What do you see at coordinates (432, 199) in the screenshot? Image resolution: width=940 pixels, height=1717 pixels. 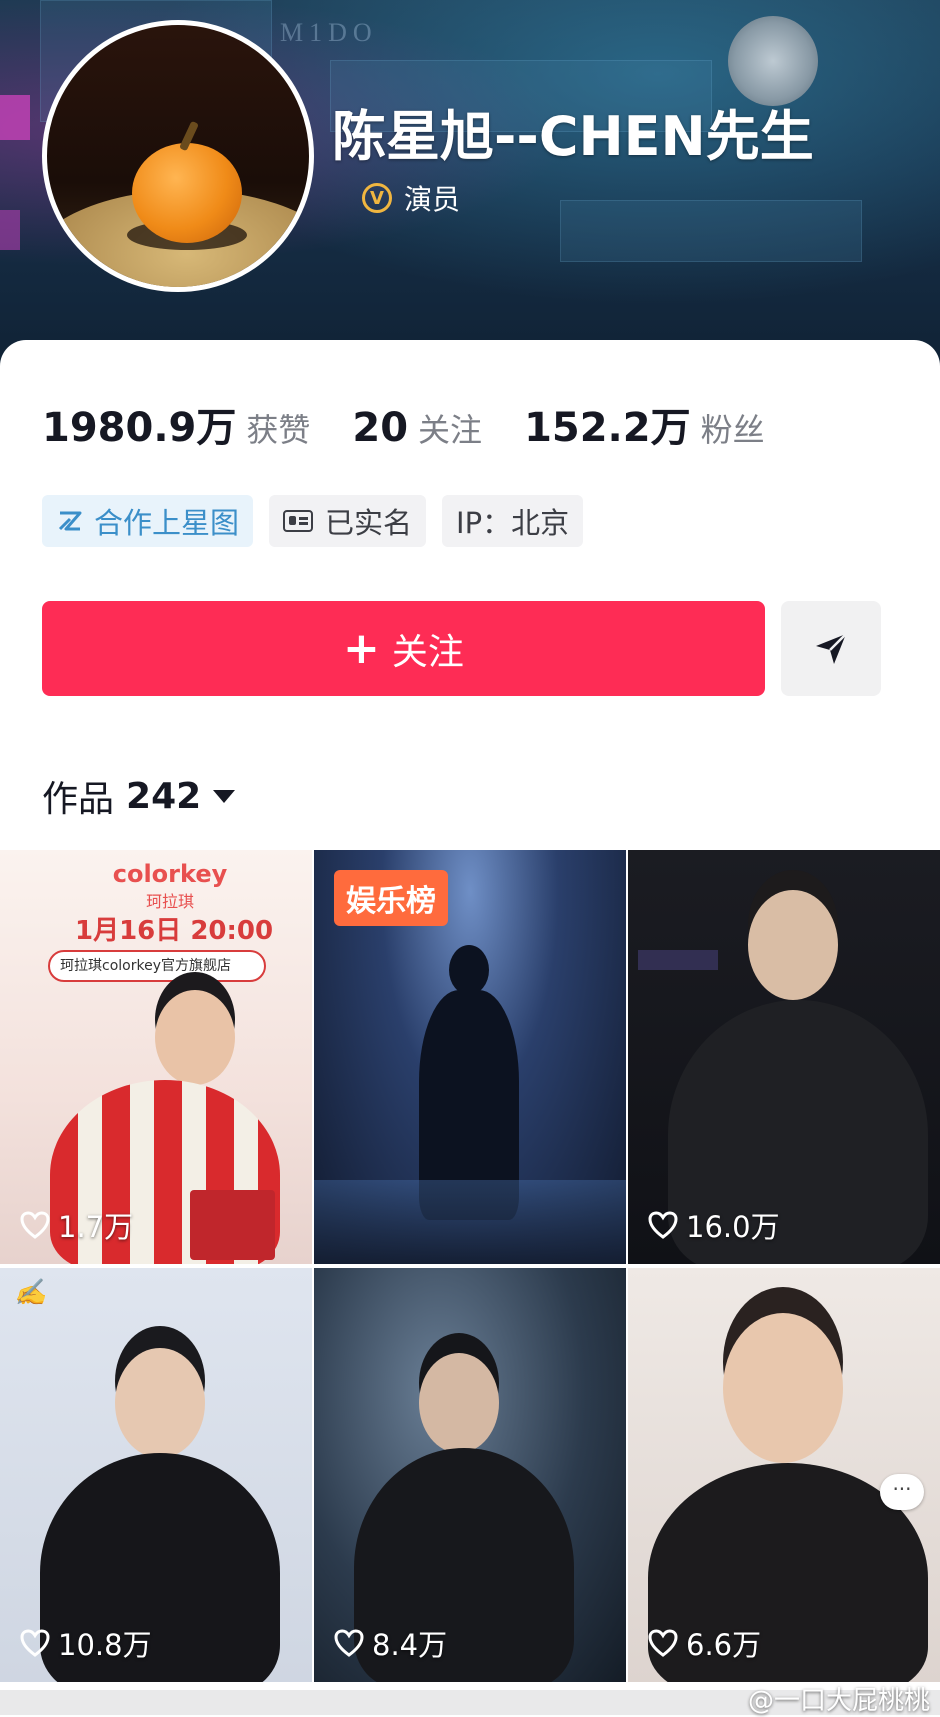 I see `verified-label: 演员` at bounding box center [432, 199].